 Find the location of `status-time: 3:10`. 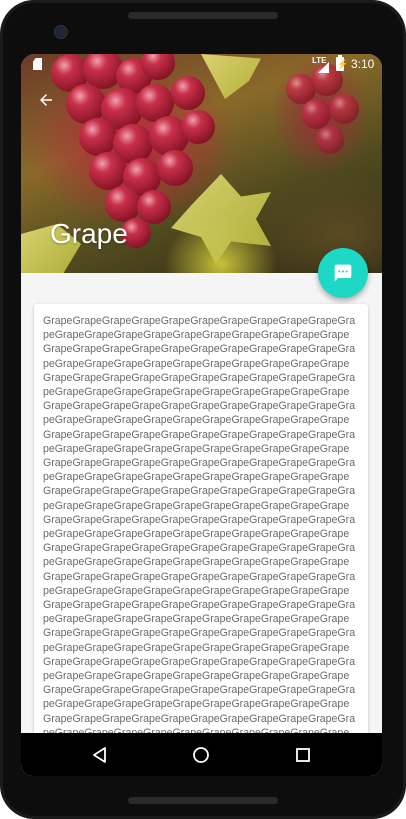

status-time: 3:10 is located at coordinates (363, 64).